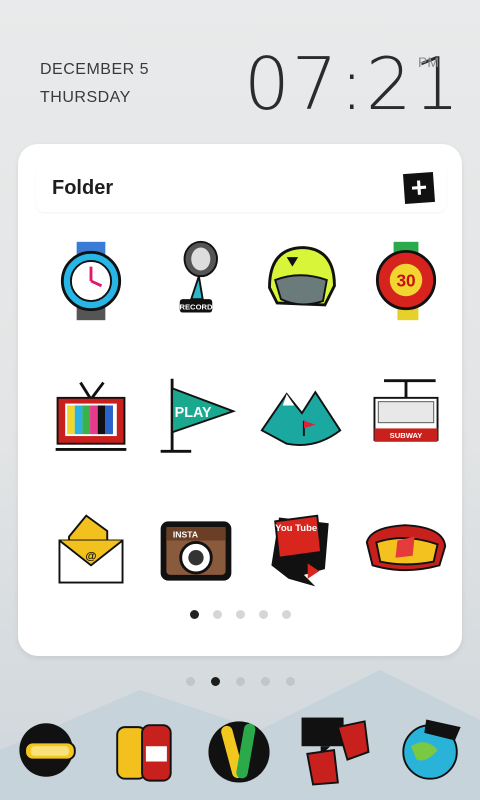  I want to click on record-label: RECORD, so click(196, 307).